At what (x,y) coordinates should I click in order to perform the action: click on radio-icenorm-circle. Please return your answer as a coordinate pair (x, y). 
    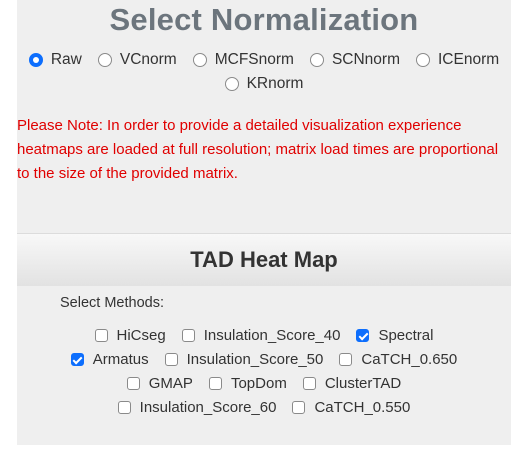
    Looking at the image, I should click on (423, 60).